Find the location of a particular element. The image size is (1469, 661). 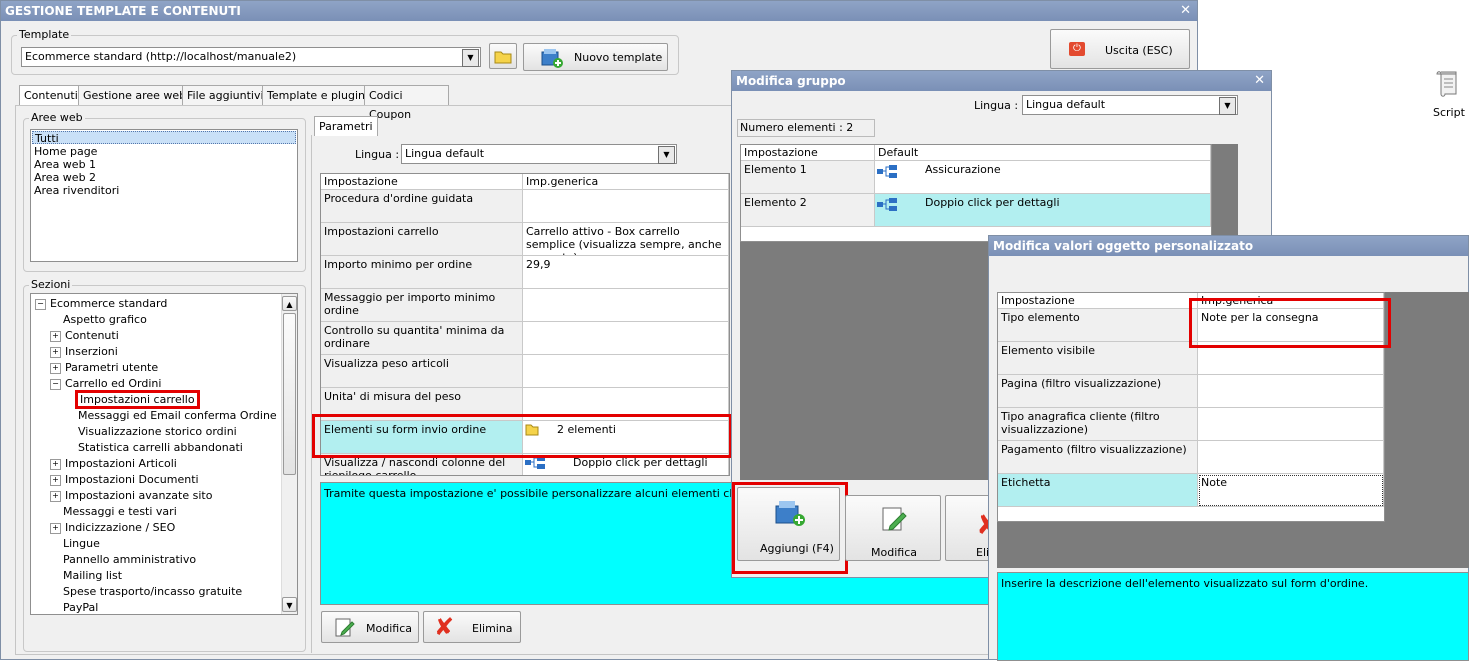

tree-item: + Impostazioni avanzate sito is located at coordinates (164, 496).